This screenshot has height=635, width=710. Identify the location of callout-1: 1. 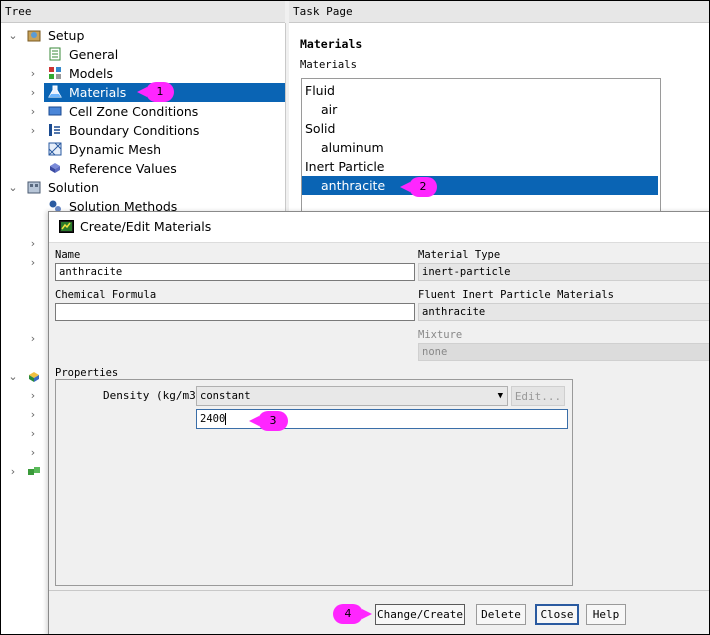
(155, 92).